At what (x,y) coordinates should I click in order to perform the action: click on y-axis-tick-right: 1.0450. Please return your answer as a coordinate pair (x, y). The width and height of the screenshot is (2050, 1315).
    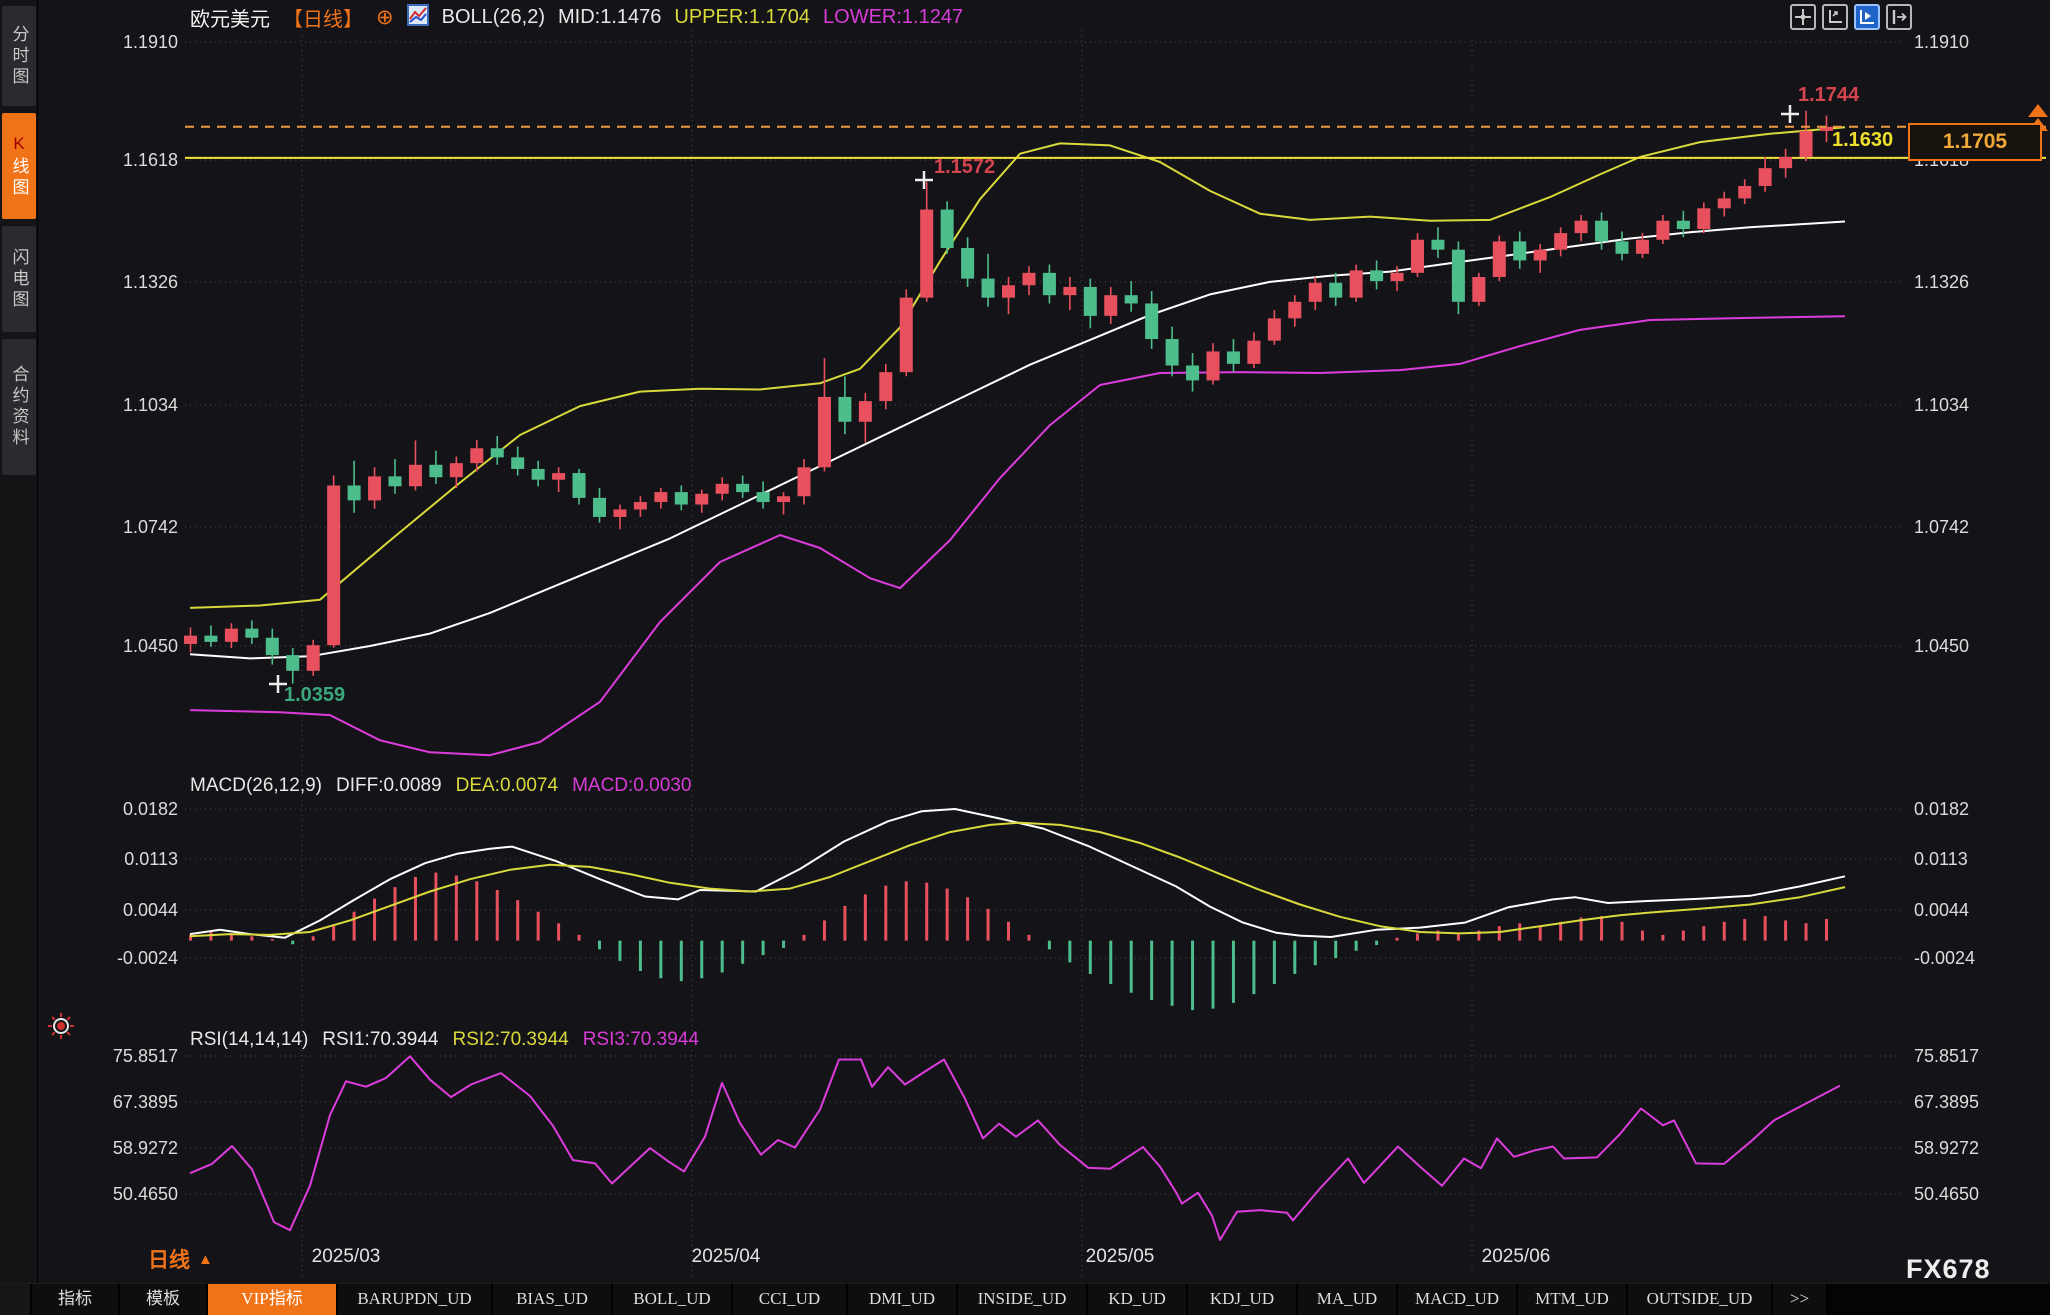
    Looking at the image, I should click on (1941, 646).